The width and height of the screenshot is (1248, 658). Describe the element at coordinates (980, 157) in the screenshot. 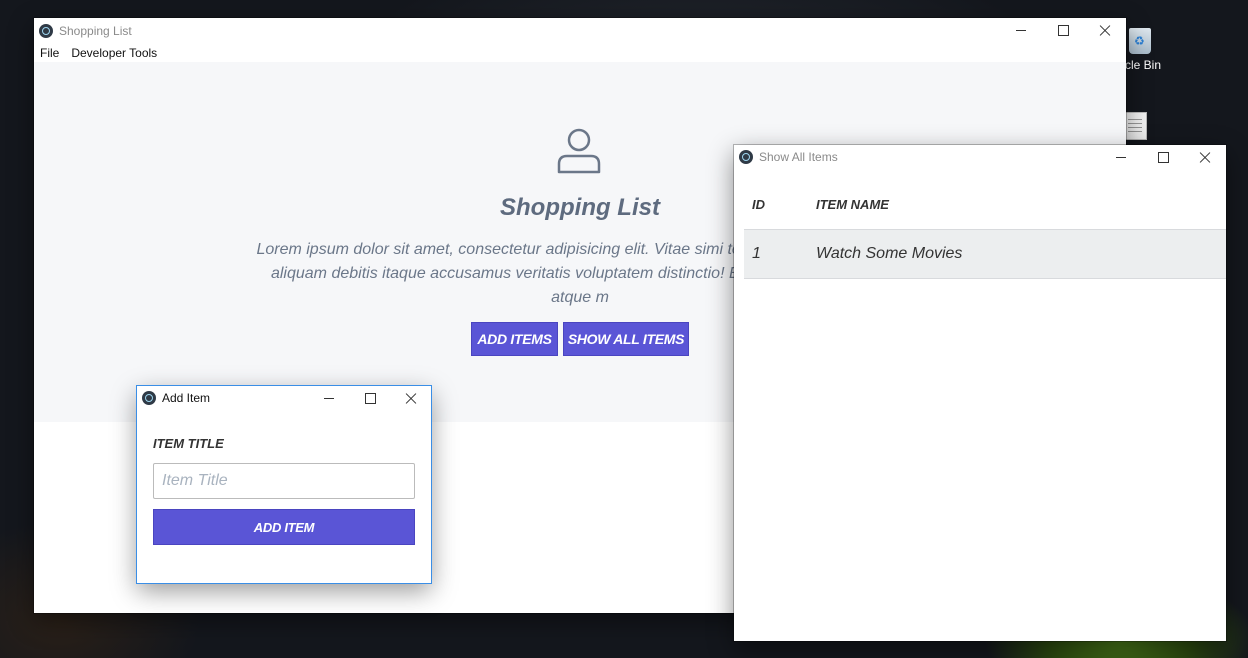

I see `list-window-titlebar: Show All Items` at that location.